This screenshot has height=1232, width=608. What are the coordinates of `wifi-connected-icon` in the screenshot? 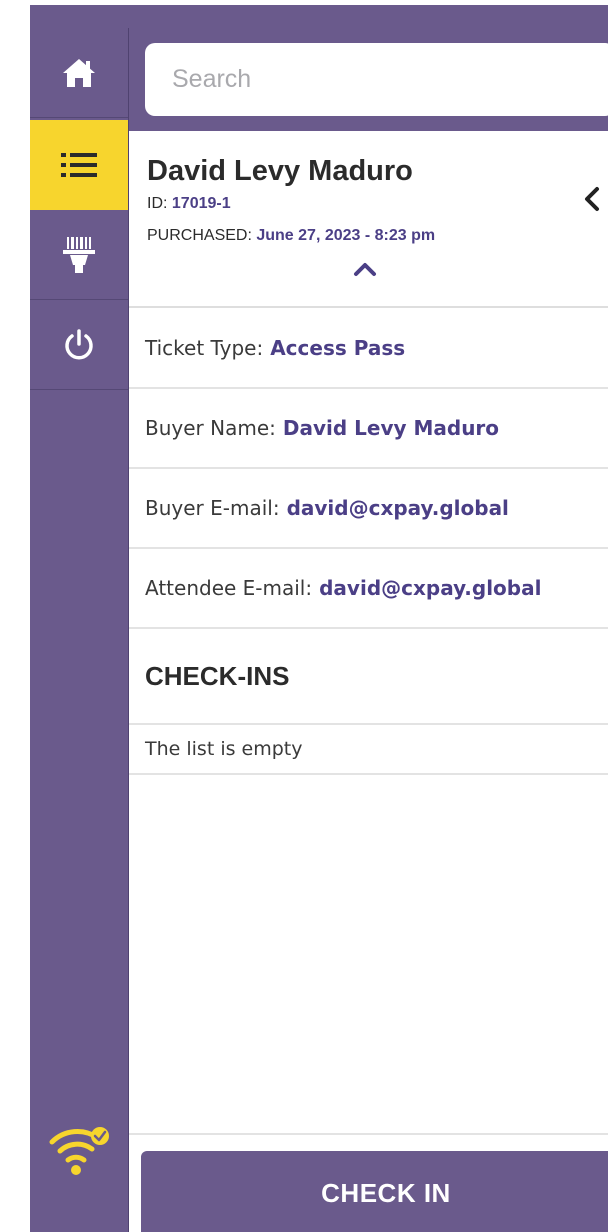 It's located at (79, 1151).